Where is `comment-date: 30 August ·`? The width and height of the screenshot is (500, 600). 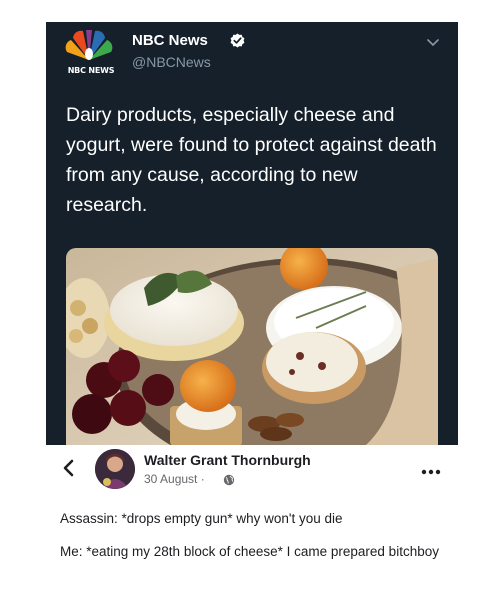 comment-date: 30 August · is located at coordinates (174, 479).